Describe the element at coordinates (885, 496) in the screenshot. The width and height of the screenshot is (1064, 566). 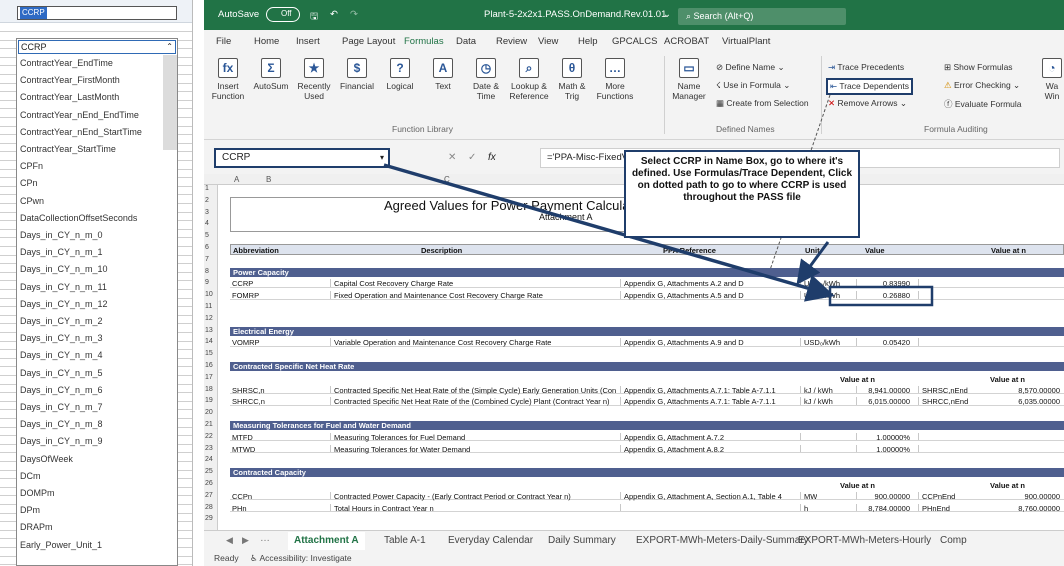
I see `cell-v: 900.00000` at that location.